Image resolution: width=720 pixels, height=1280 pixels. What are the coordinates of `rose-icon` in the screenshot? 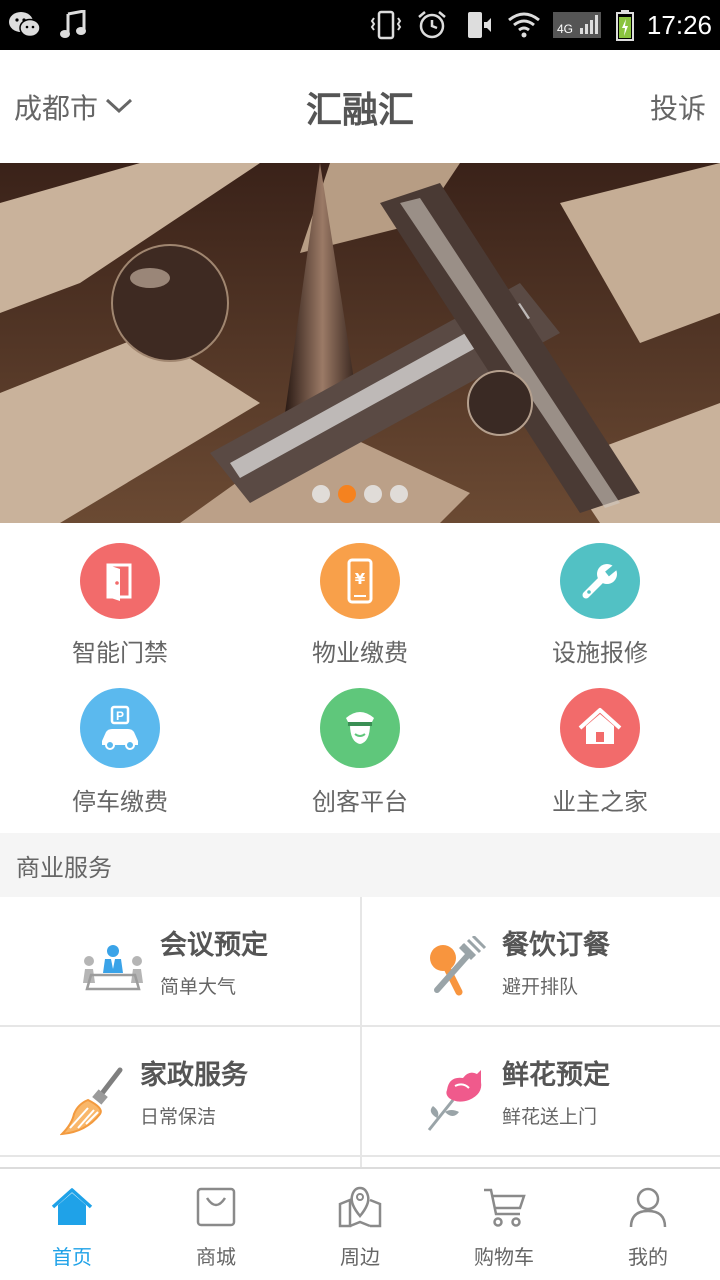 It's located at (455, 1101).